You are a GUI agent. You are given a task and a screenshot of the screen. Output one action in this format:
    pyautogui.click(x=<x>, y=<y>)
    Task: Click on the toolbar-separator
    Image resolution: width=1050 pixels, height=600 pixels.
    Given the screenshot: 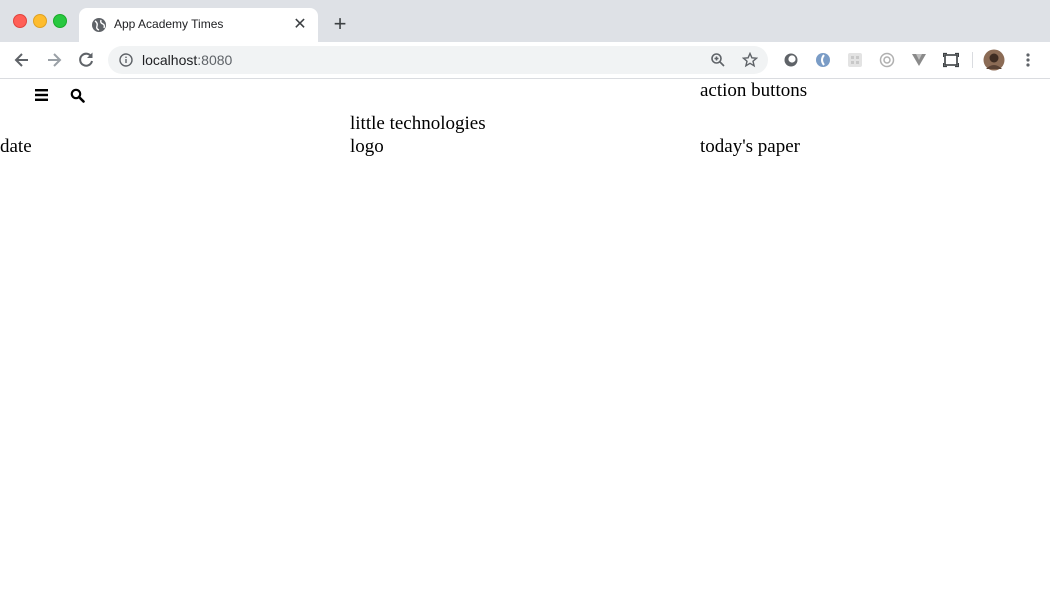 What is the action you would take?
    pyautogui.click(x=972, y=60)
    